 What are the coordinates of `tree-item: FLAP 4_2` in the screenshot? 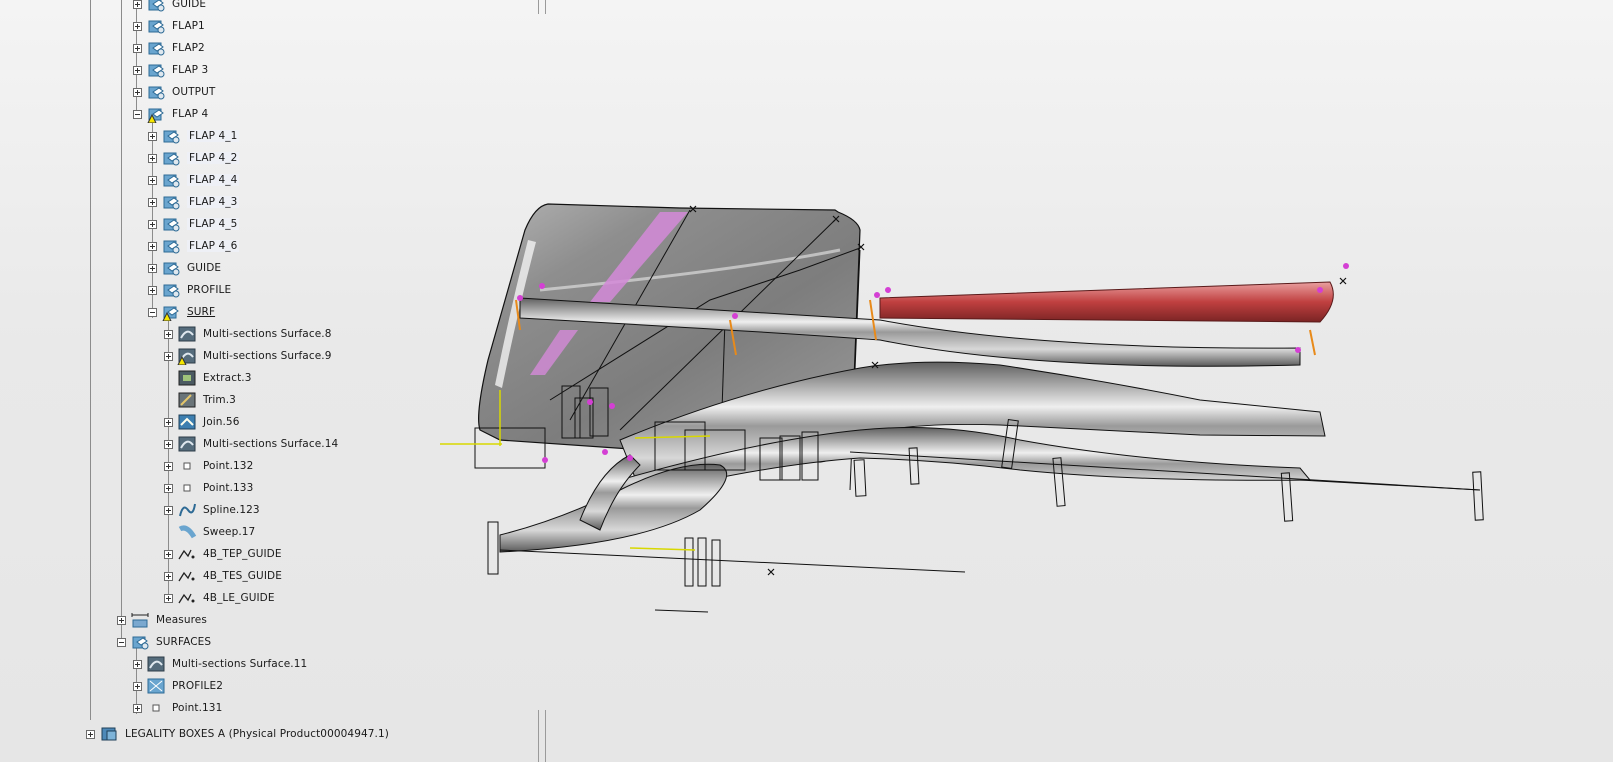 It's located at (194, 158).